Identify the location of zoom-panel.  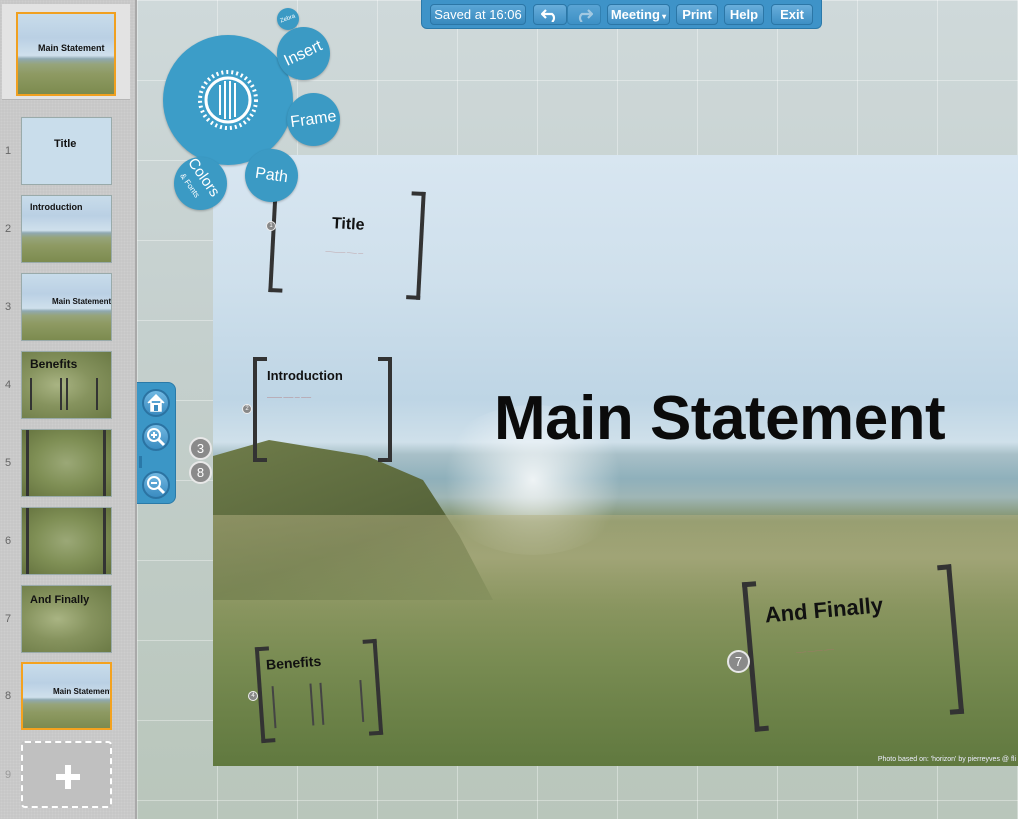
(156, 443).